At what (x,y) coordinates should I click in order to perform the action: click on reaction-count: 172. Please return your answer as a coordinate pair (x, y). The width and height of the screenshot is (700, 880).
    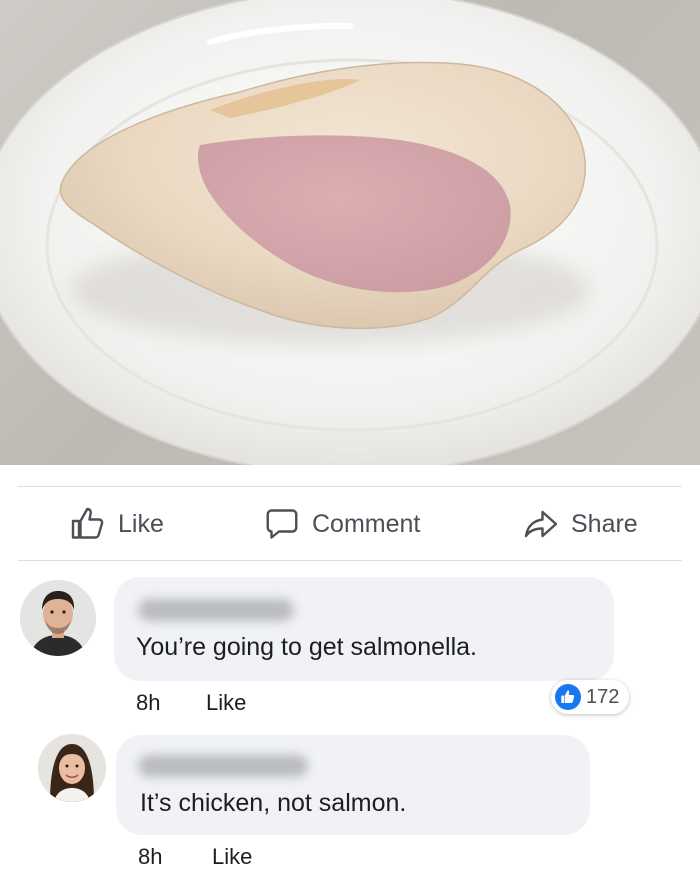
    Looking at the image, I should click on (603, 696).